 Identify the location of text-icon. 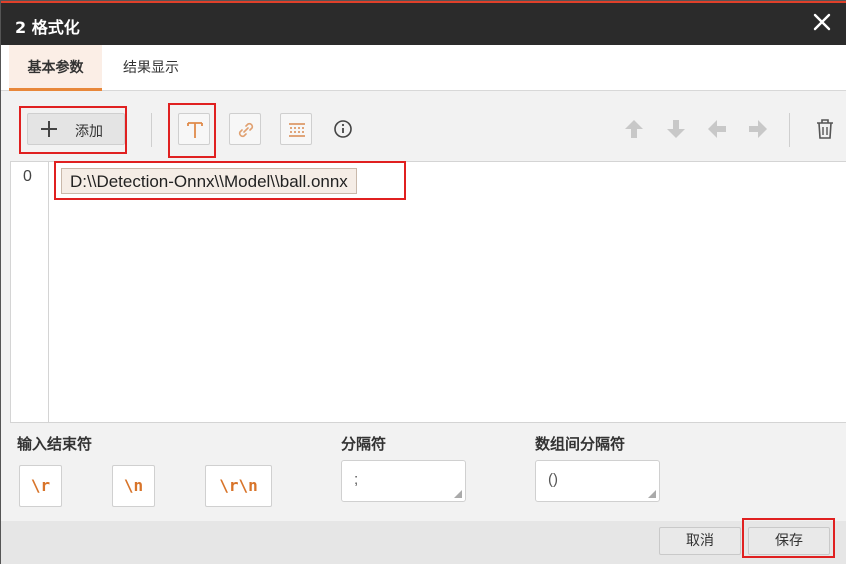
(195, 130).